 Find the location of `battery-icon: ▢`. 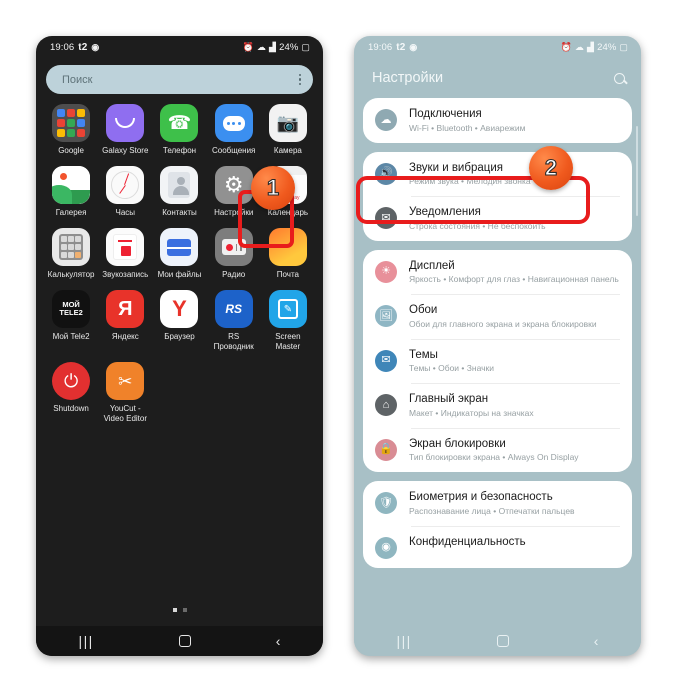

battery-icon: ▢ is located at coordinates (623, 46).